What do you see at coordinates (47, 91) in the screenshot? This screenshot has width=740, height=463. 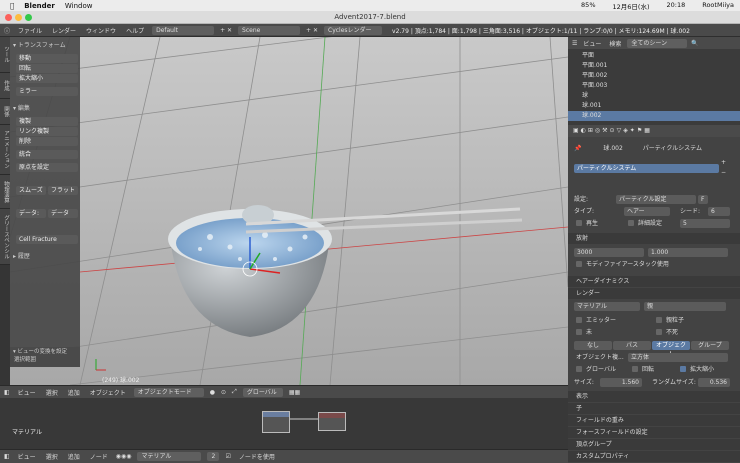 I see `mirror-button: ミラー` at bounding box center [47, 91].